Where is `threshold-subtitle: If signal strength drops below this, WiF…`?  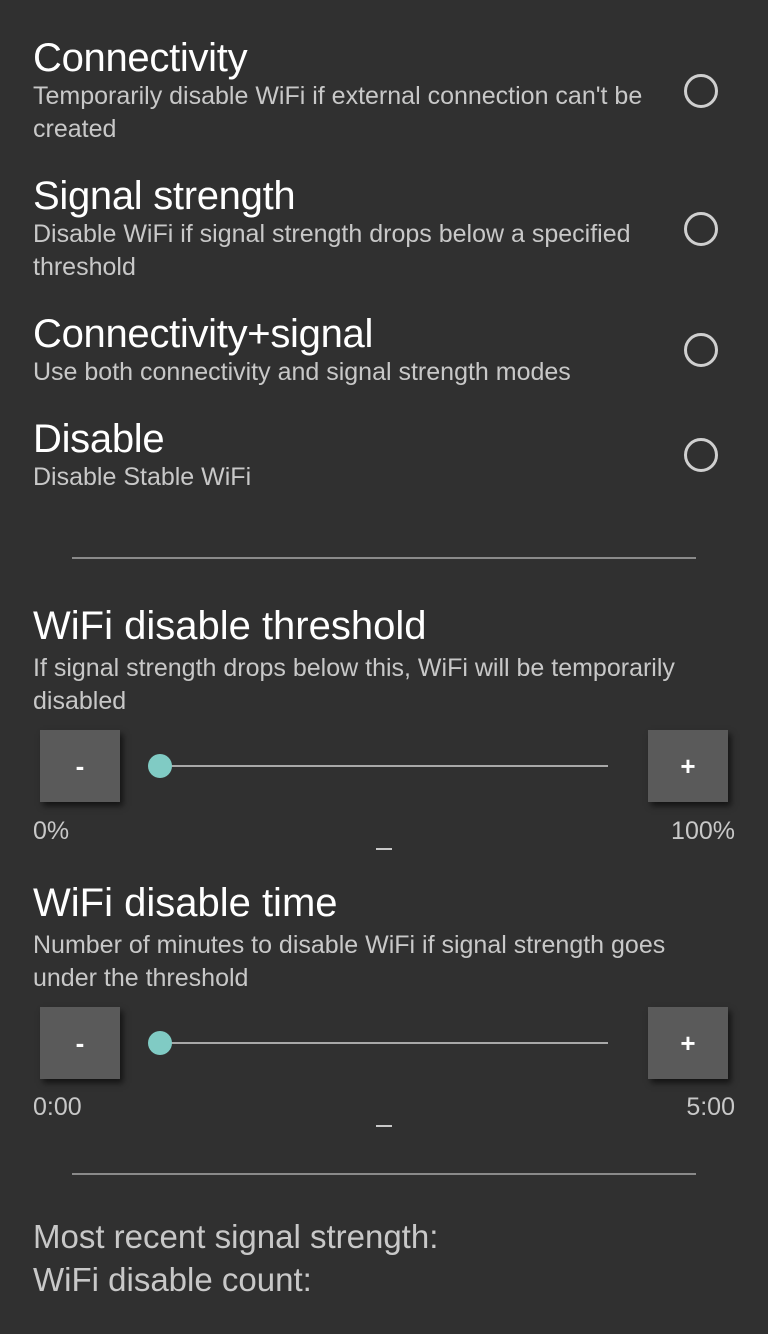 threshold-subtitle: If signal strength drops below this, WiF… is located at coordinates (354, 684).